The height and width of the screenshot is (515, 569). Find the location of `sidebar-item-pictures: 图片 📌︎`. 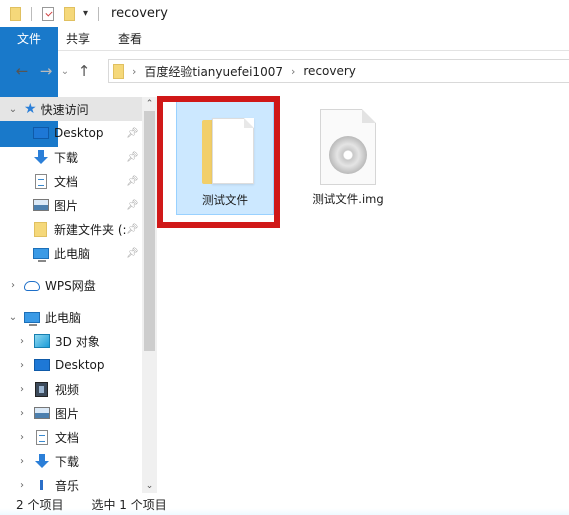

sidebar-item-pictures: 图片 📌︎ is located at coordinates (78, 205).